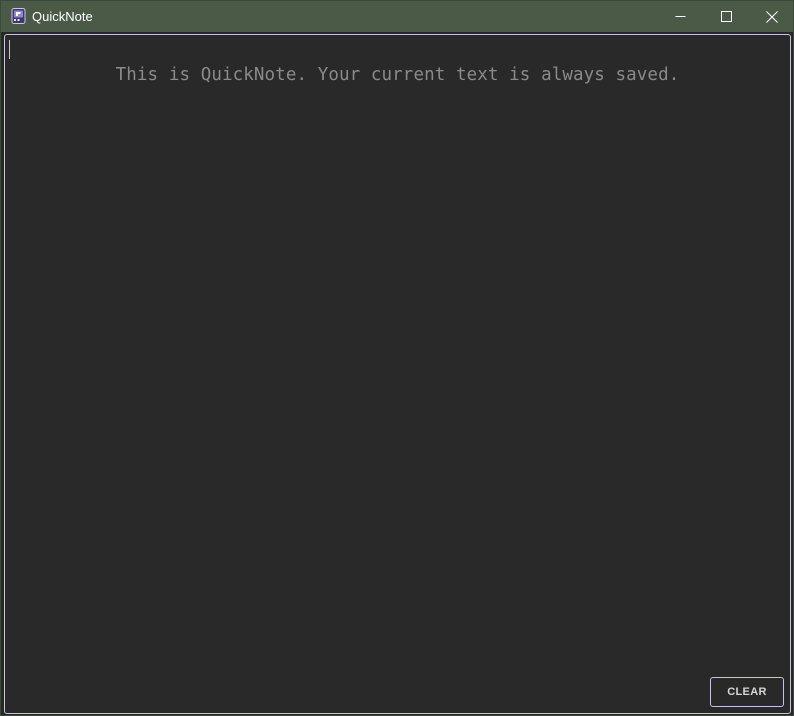 The image size is (794, 716). Describe the element at coordinates (62, 16) in the screenshot. I see `window-title: QuickNote` at that location.